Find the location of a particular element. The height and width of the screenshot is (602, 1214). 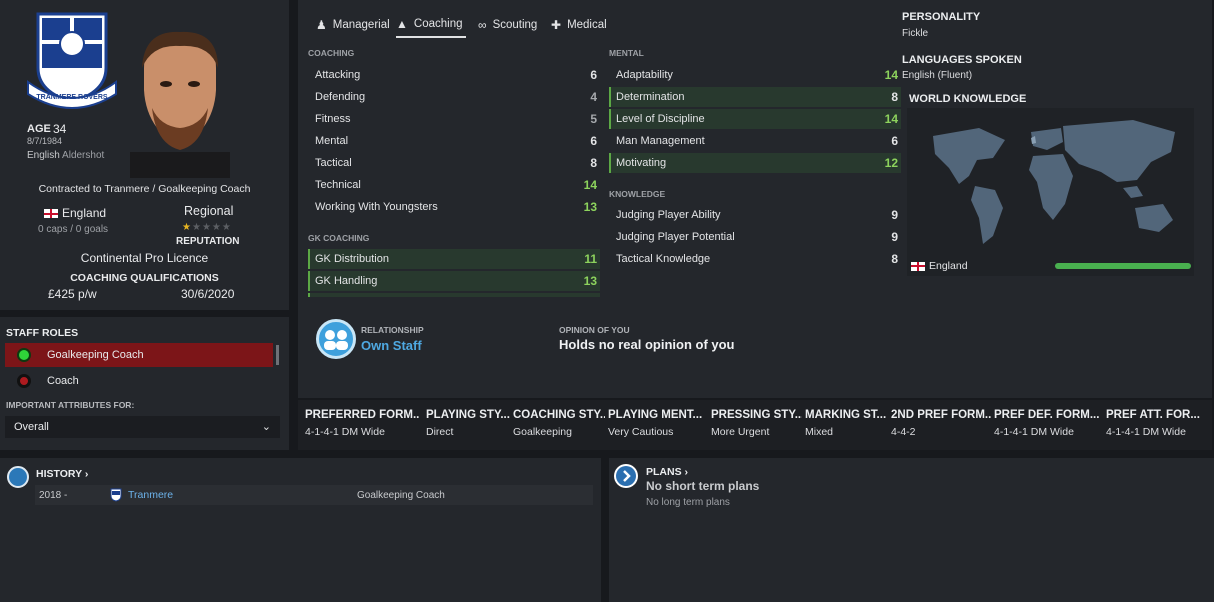

date-of-birth: 8/7/1984 is located at coordinates (45, 141).